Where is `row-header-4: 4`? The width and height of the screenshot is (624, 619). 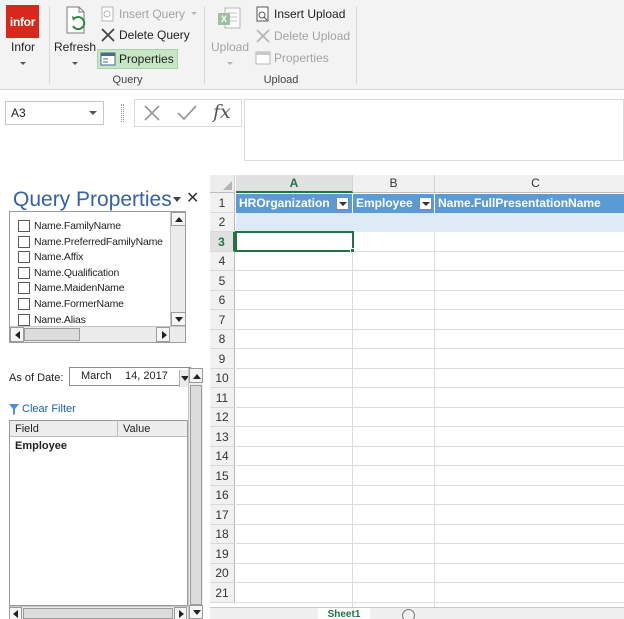 row-header-4: 4 is located at coordinates (222, 261).